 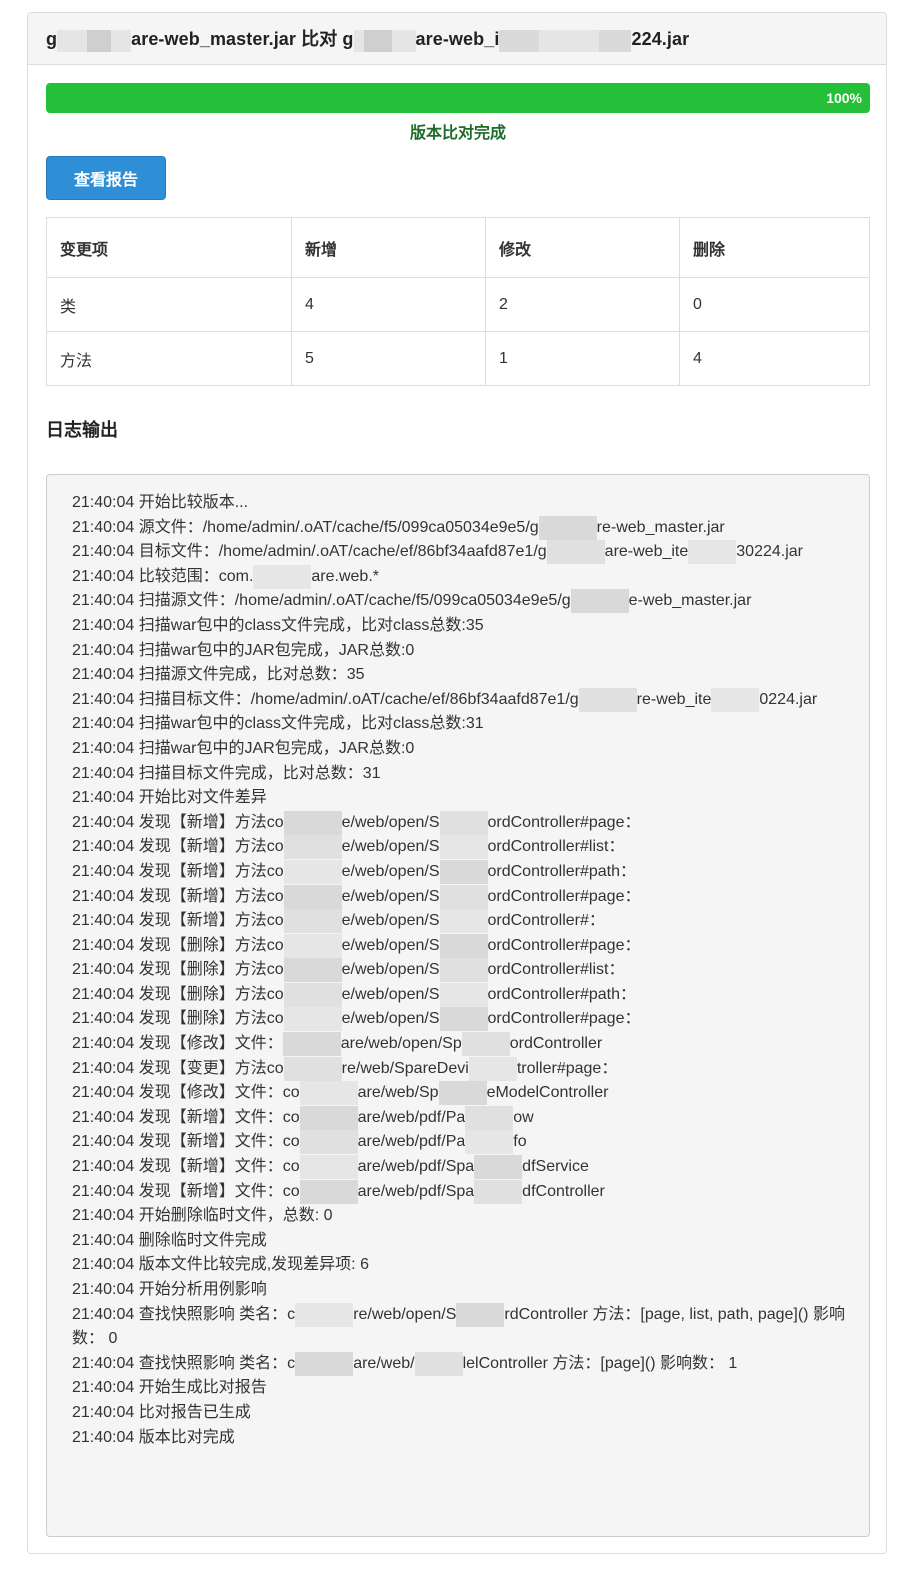 What do you see at coordinates (458, 1388) in the screenshot?
I see `log-line: 21:40:04 开始生成比对报告` at bounding box center [458, 1388].